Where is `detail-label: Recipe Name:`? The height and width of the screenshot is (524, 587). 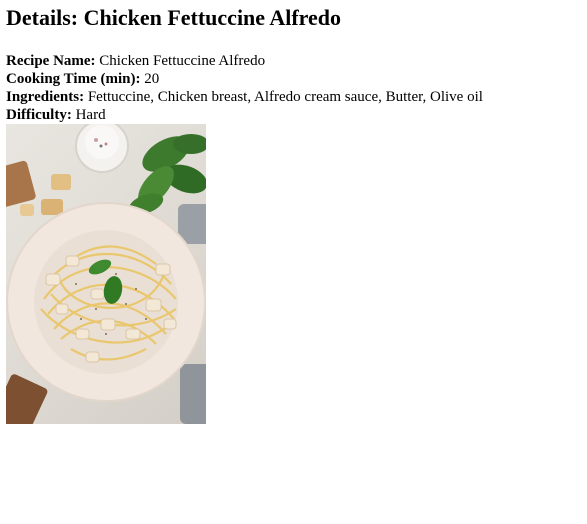 detail-label: Recipe Name: is located at coordinates (53, 61).